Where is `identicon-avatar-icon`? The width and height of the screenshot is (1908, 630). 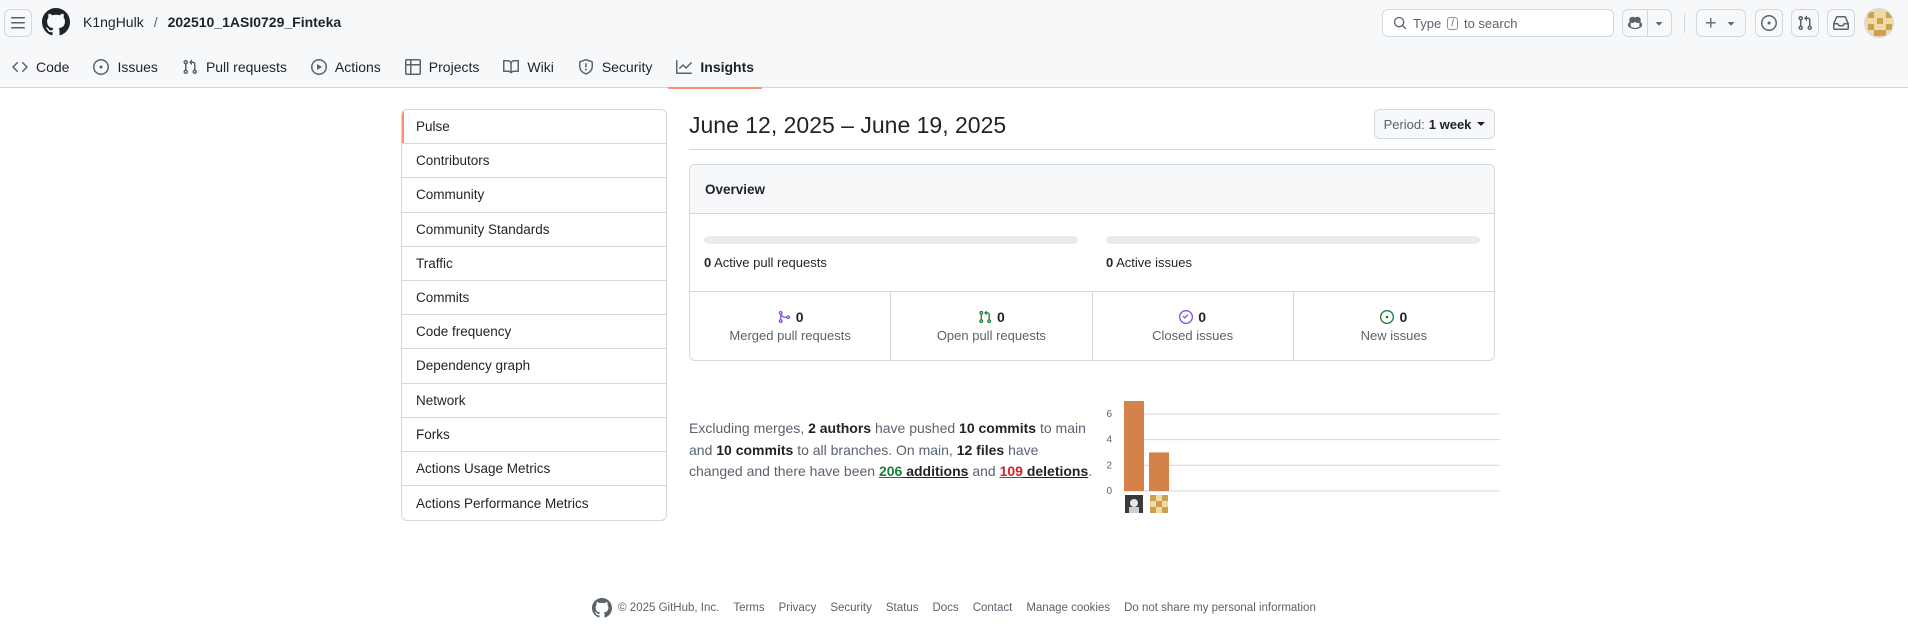
identicon-avatar-icon is located at coordinates (1879, 23).